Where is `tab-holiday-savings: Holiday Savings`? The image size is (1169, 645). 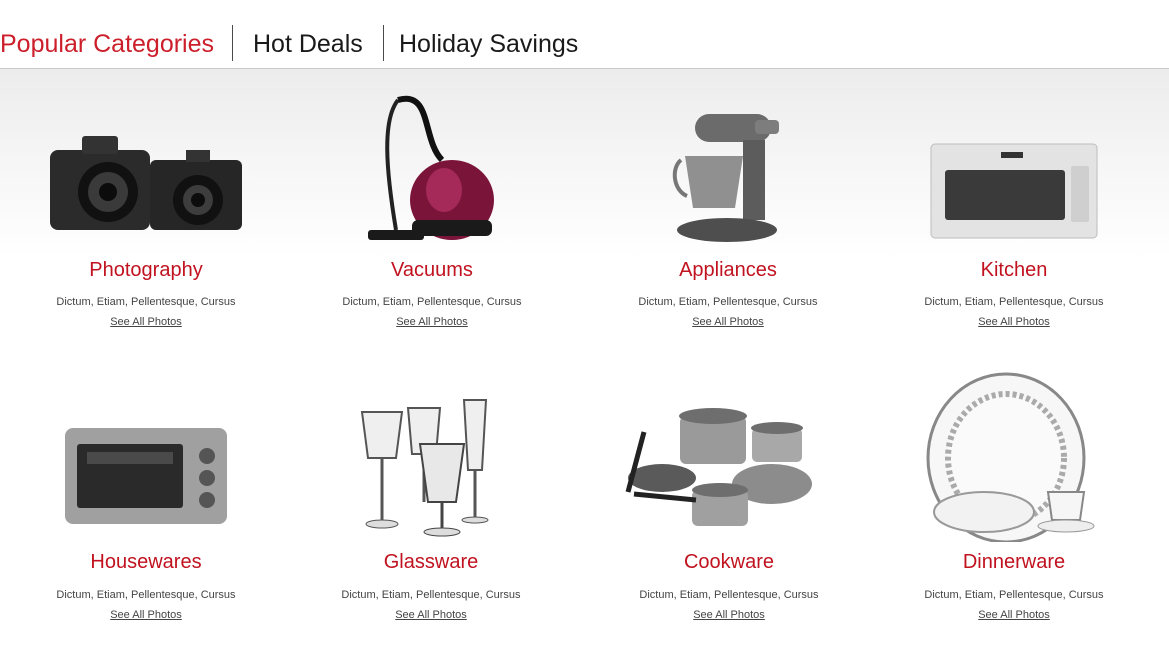
tab-holiday-savings: Holiday Savings is located at coordinates (488, 44).